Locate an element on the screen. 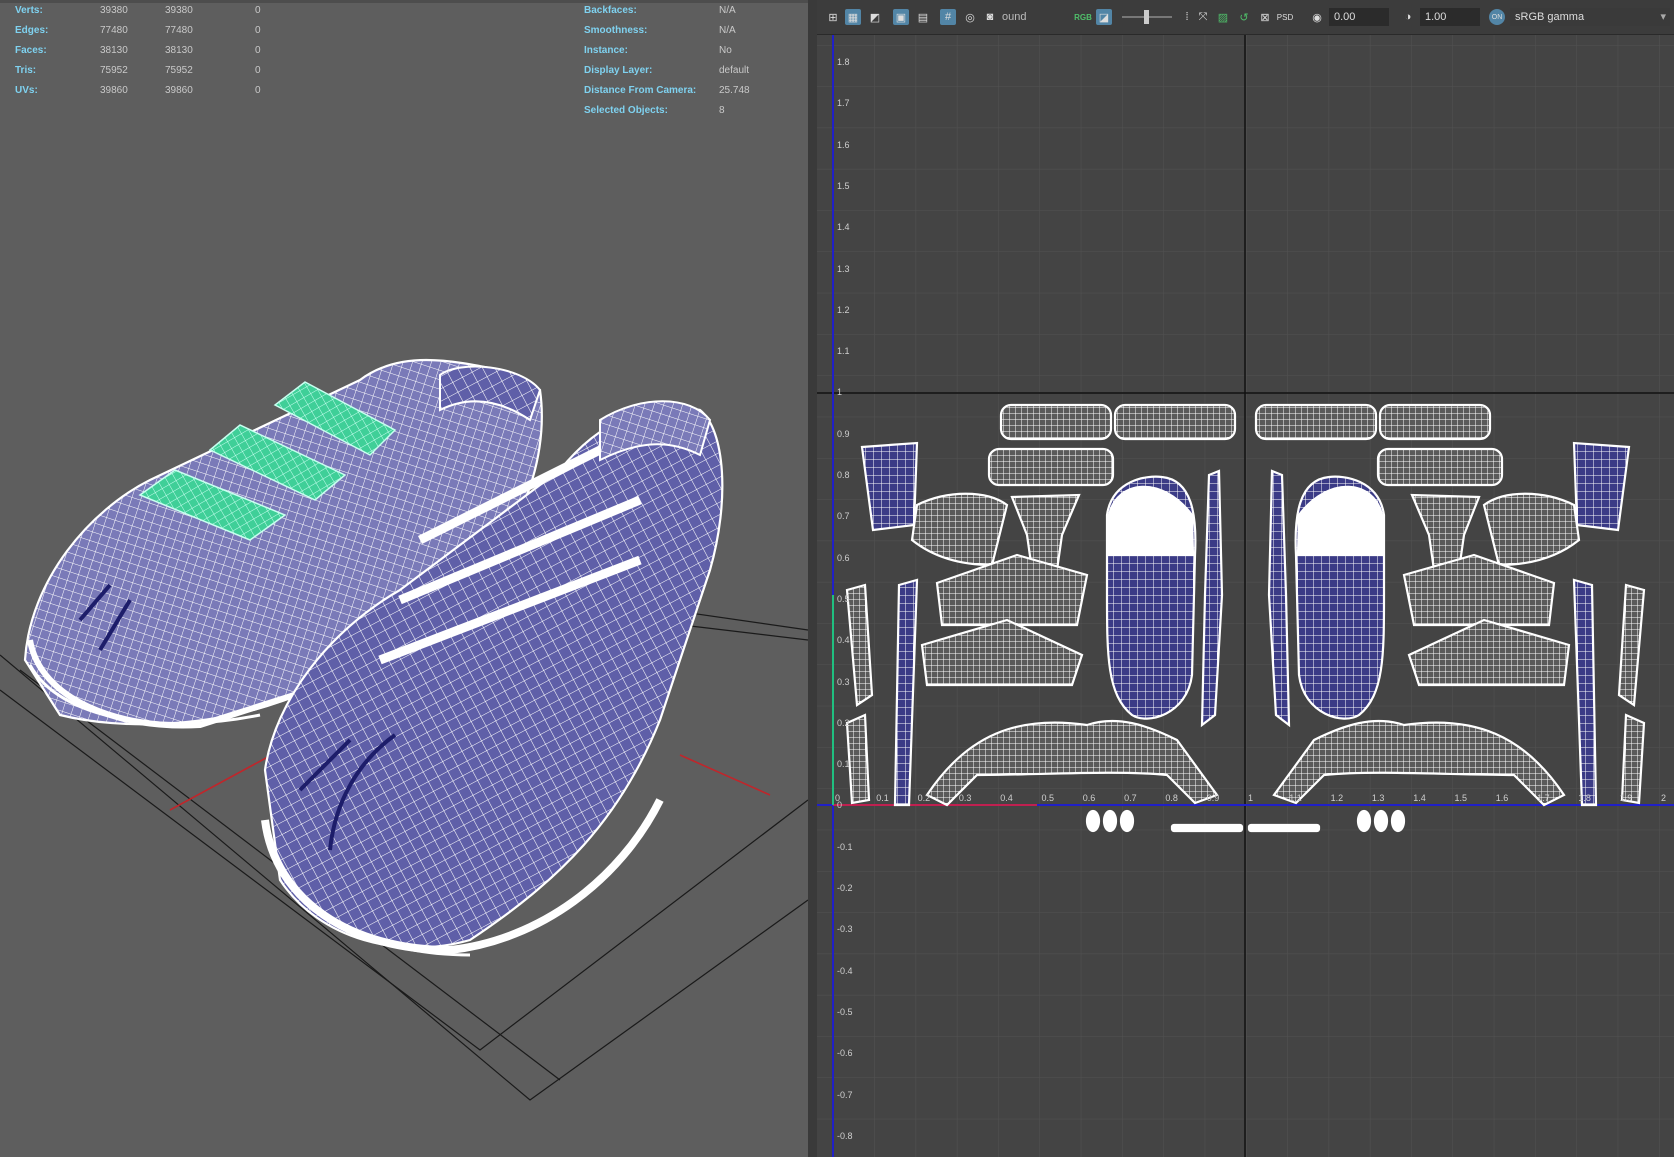  u-tick-label: 1.4 is located at coordinates (1419, 798).